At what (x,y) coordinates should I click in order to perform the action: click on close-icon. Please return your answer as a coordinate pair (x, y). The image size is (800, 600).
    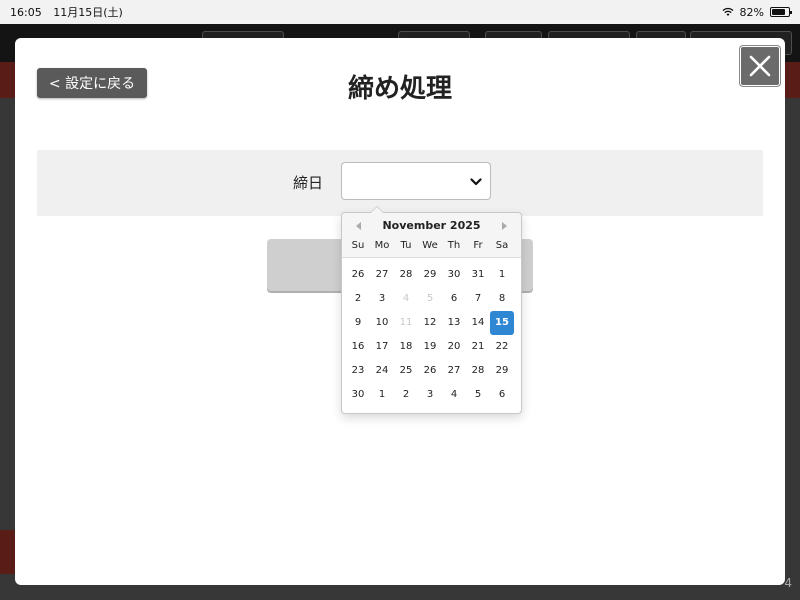
    Looking at the image, I should click on (760, 66).